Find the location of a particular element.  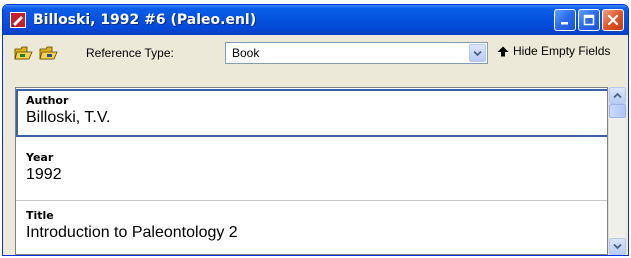

chevron-up-icon is located at coordinates (617, 95).